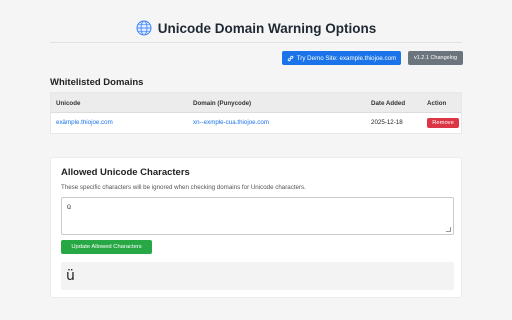  I want to click on whitelist-title: Whitelisted Domains, so click(97, 82).